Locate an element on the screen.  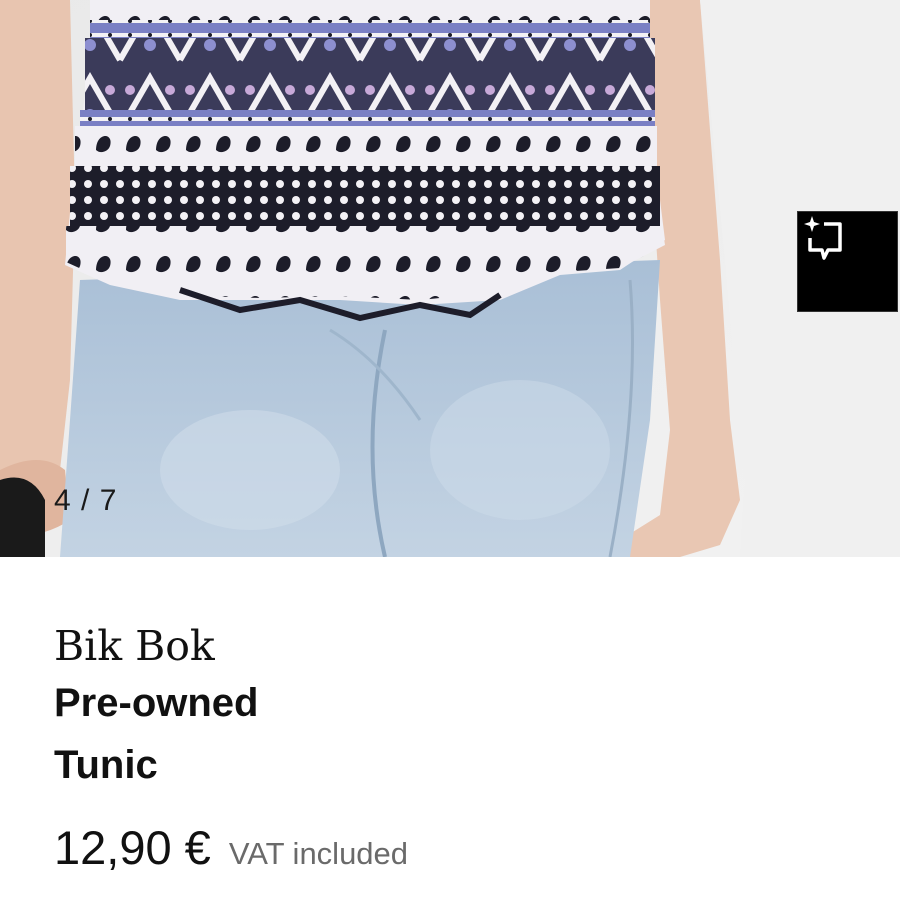
ai-crop-button is located at coordinates (847, 261).